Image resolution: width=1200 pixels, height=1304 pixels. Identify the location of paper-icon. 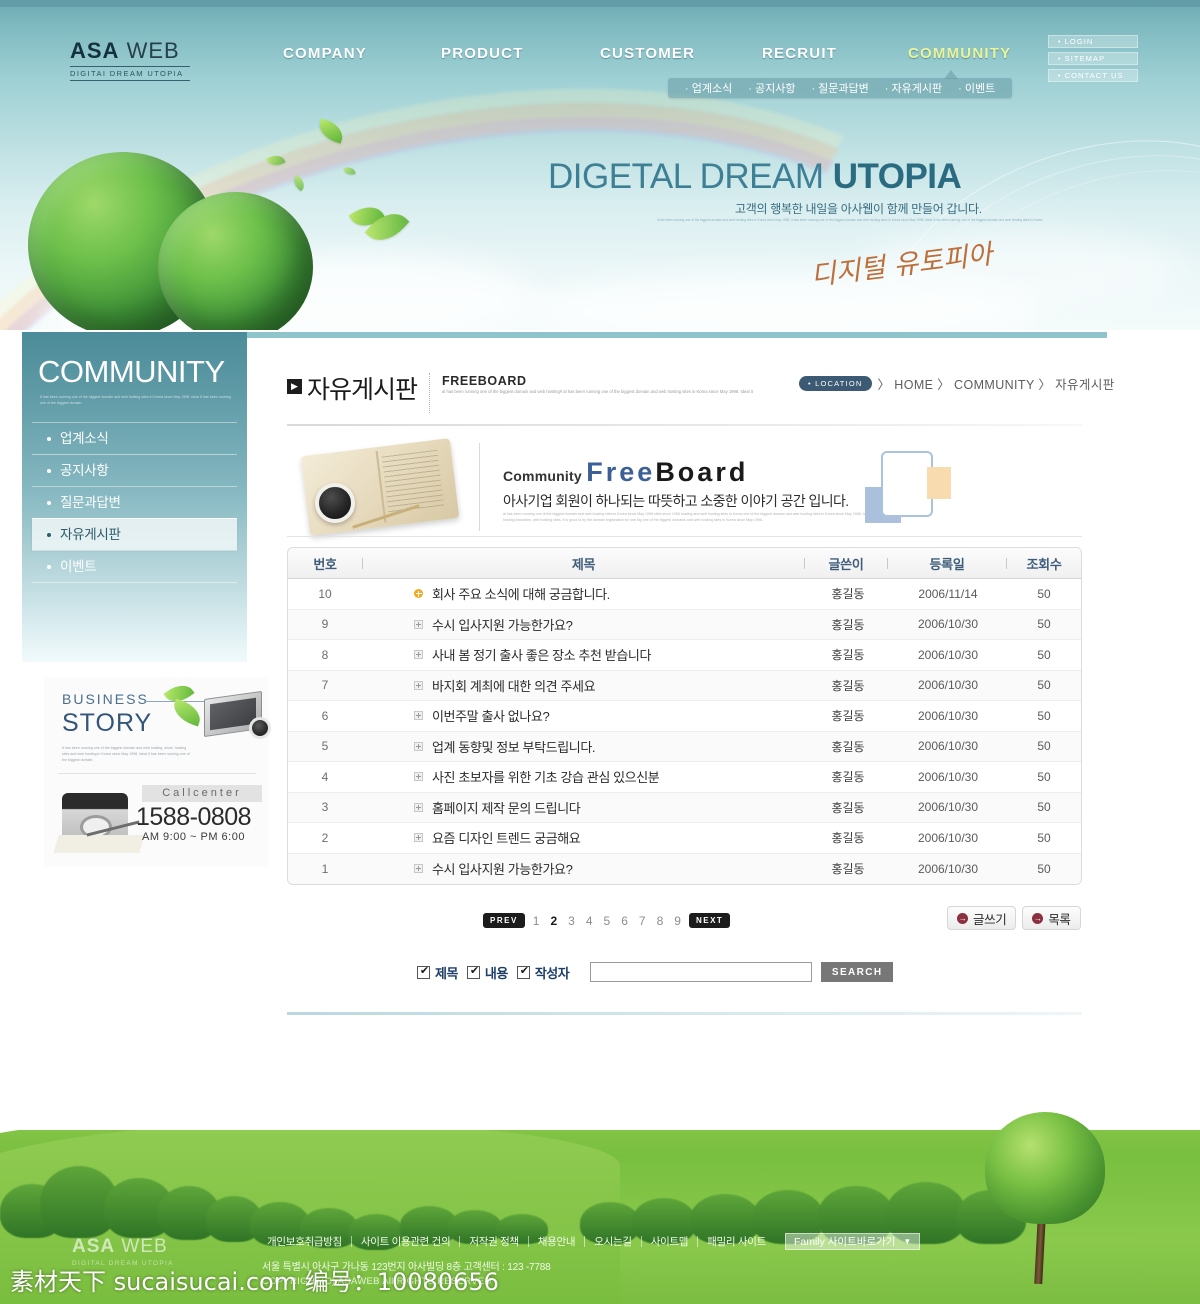
(99, 844).